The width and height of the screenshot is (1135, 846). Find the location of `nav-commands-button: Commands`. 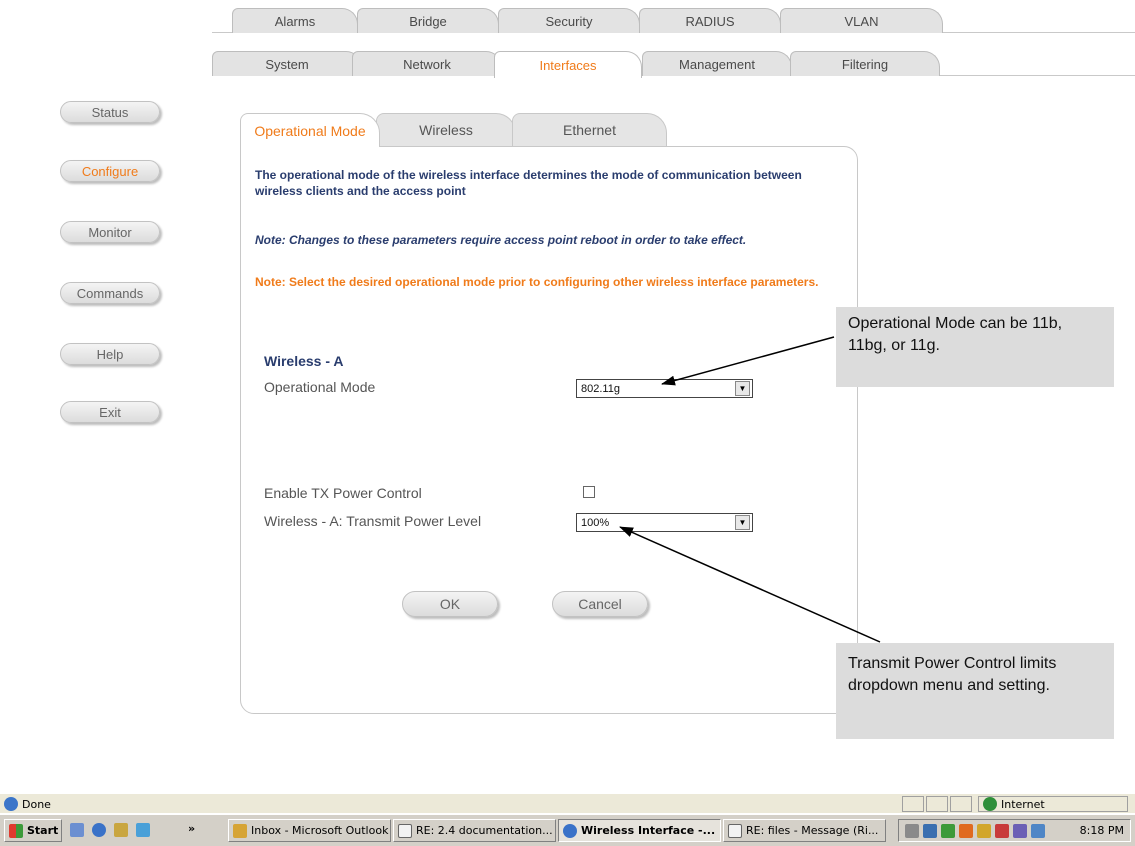

nav-commands-button: Commands is located at coordinates (110, 293).